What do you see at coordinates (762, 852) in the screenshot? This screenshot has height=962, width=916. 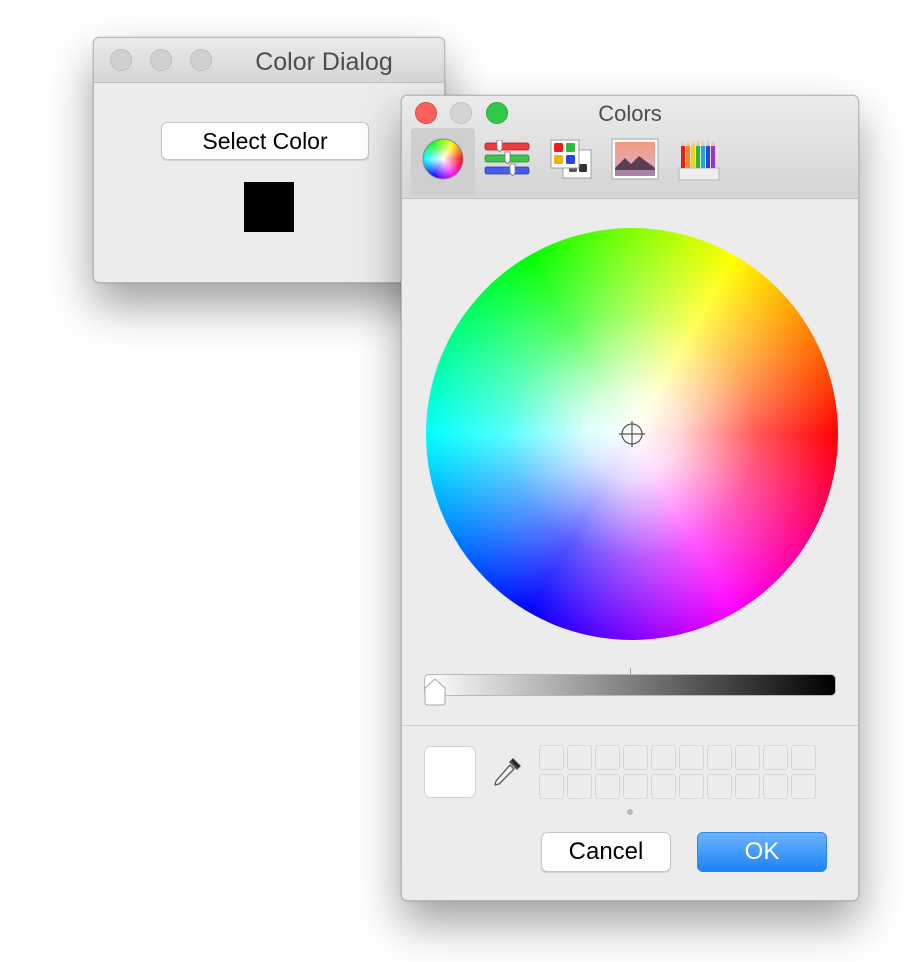 I see `ok-button: OK` at bounding box center [762, 852].